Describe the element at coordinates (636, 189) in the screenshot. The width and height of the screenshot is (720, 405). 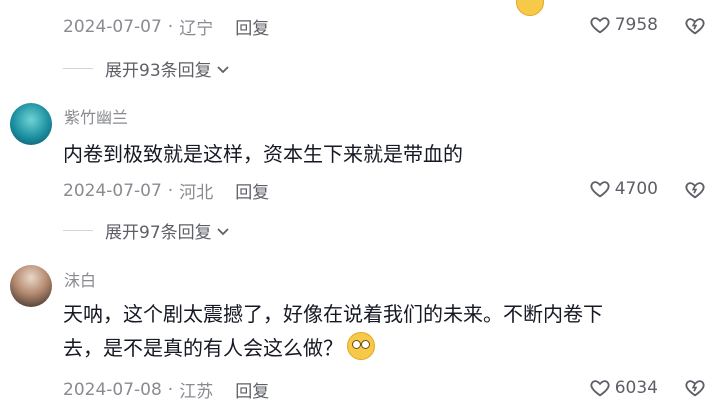
I see `like-count: 4700` at that location.